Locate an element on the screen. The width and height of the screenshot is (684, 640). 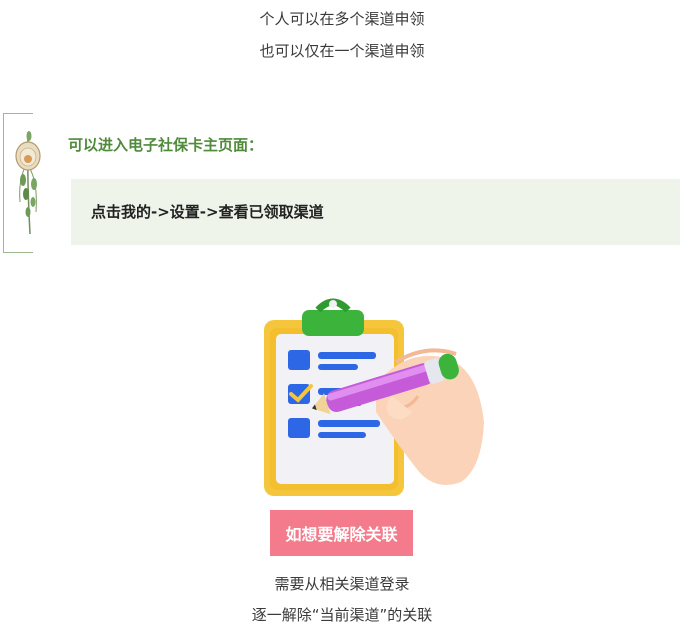
tip-box: 点击我的->设置->查看已领取渠道 is located at coordinates (375, 212).